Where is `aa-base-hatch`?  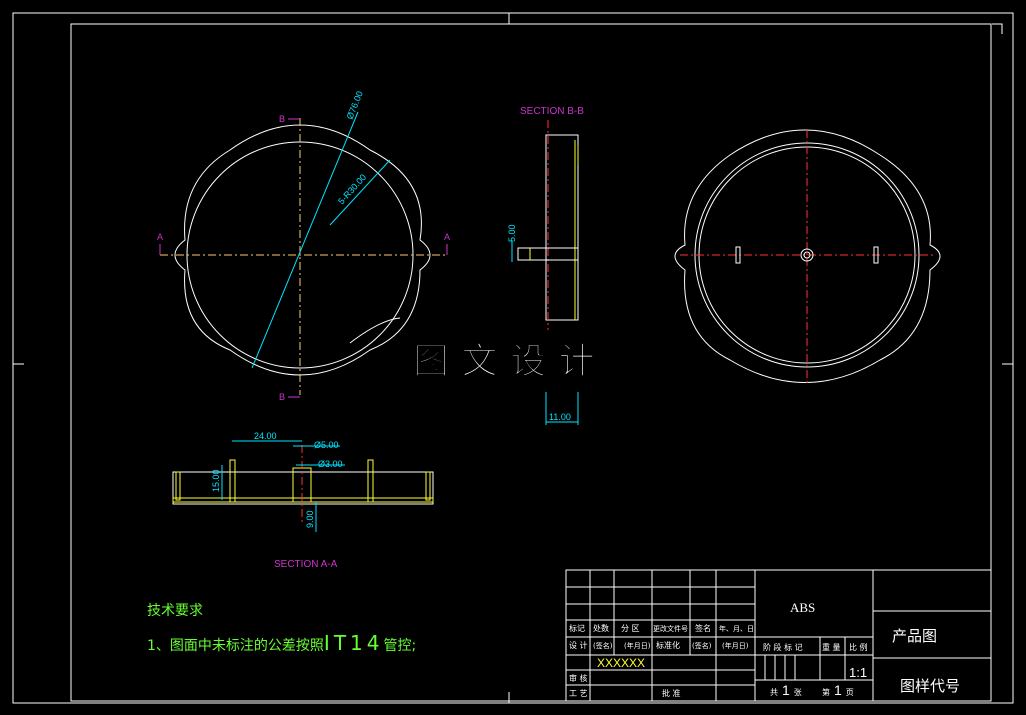 aa-base-hatch is located at coordinates (303, 500).